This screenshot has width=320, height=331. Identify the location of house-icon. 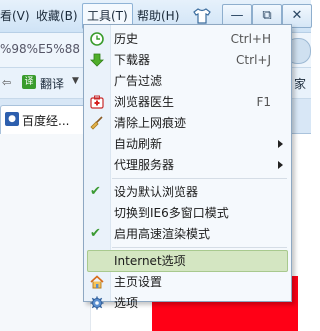
(97, 282).